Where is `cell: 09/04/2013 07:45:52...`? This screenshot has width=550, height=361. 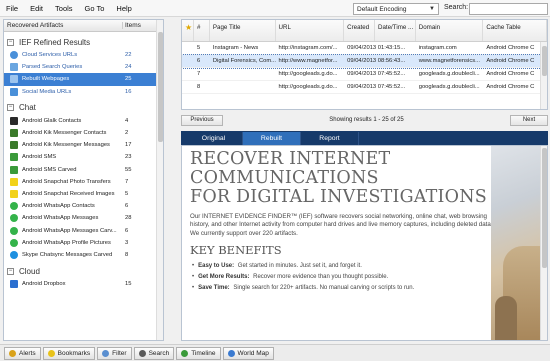 cell: 09/04/2013 07:45:52... is located at coordinates (376, 74).